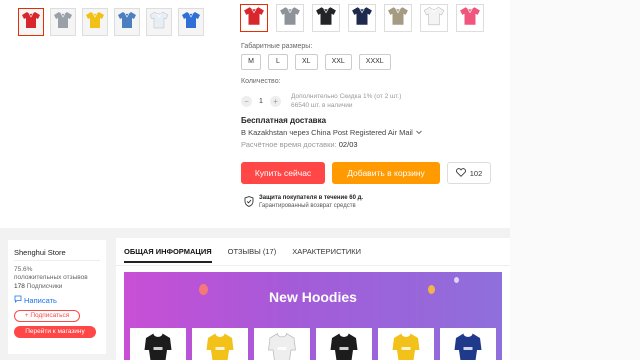  What do you see at coordinates (283, 173) in the screenshot?
I see `buy-now-button: Купить сейчас` at bounding box center [283, 173].